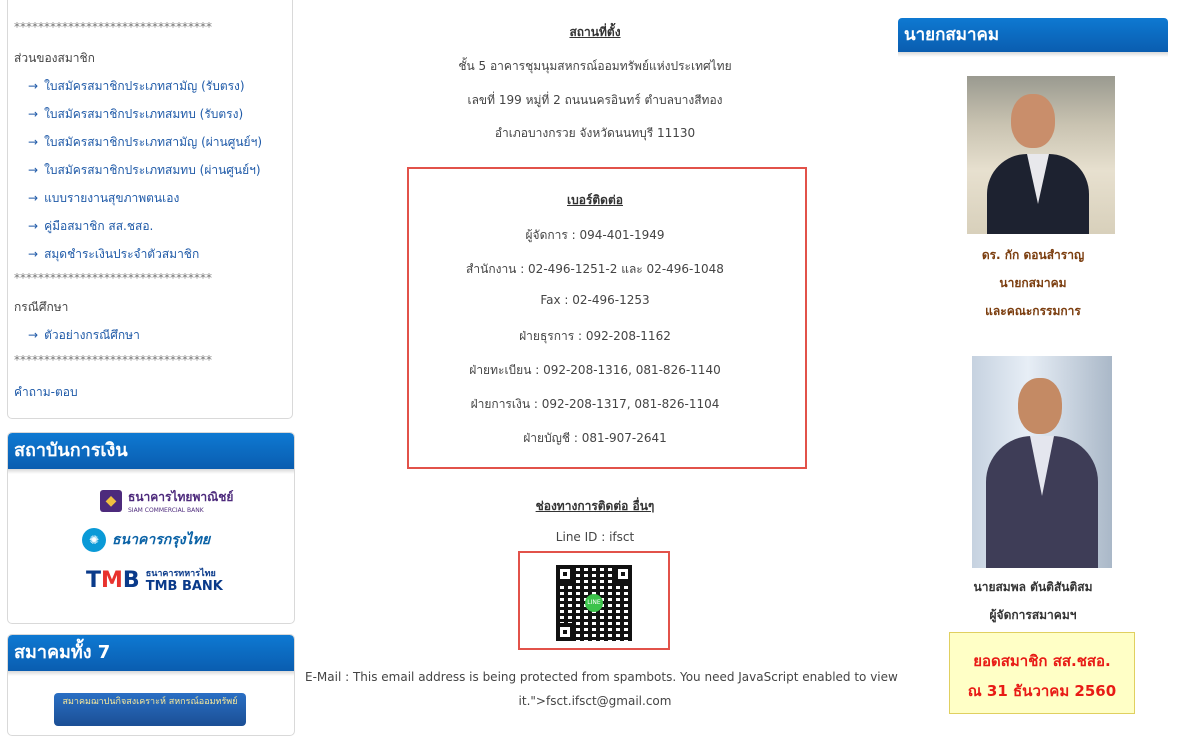  What do you see at coordinates (595, 701) in the screenshot?
I see `email-link: it.">fsct.ifsct@gmail.com` at bounding box center [595, 701].